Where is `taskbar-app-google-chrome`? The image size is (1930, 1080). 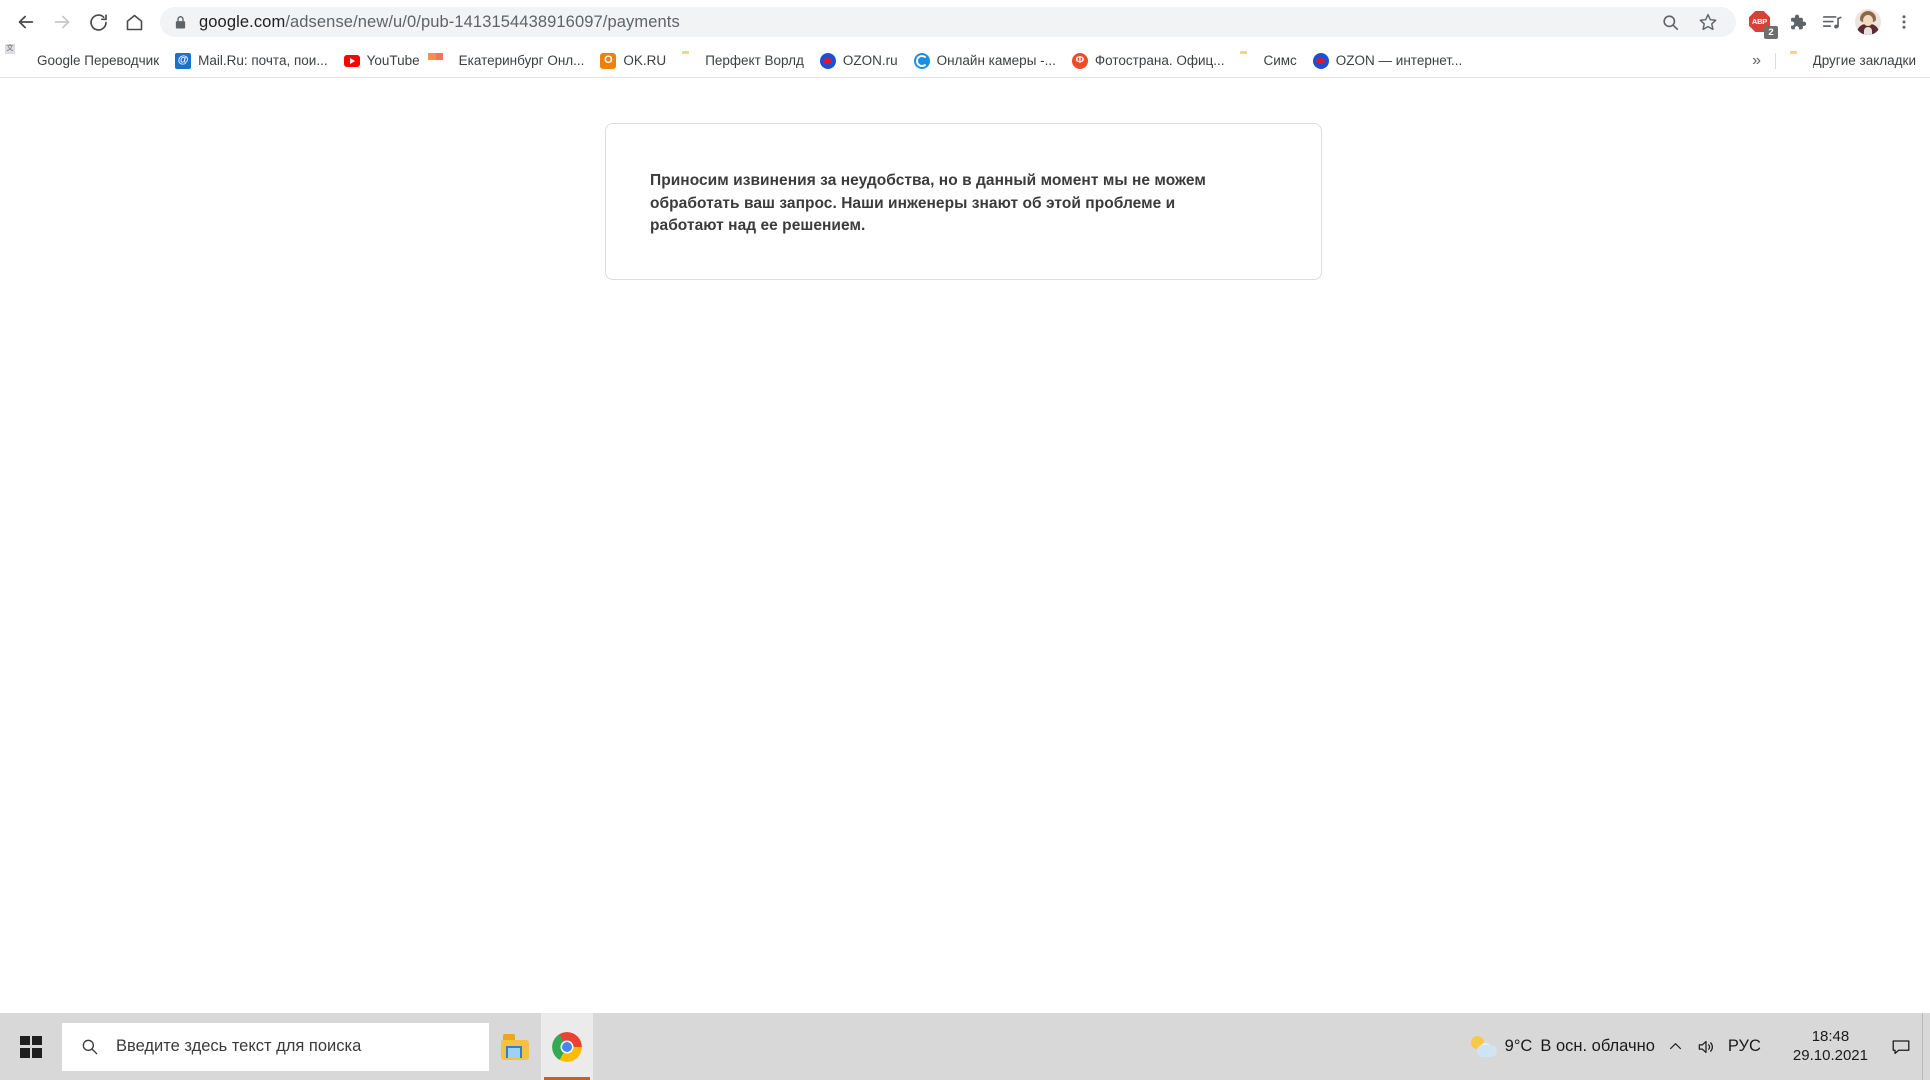 taskbar-app-google-chrome is located at coordinates (567, 1046).